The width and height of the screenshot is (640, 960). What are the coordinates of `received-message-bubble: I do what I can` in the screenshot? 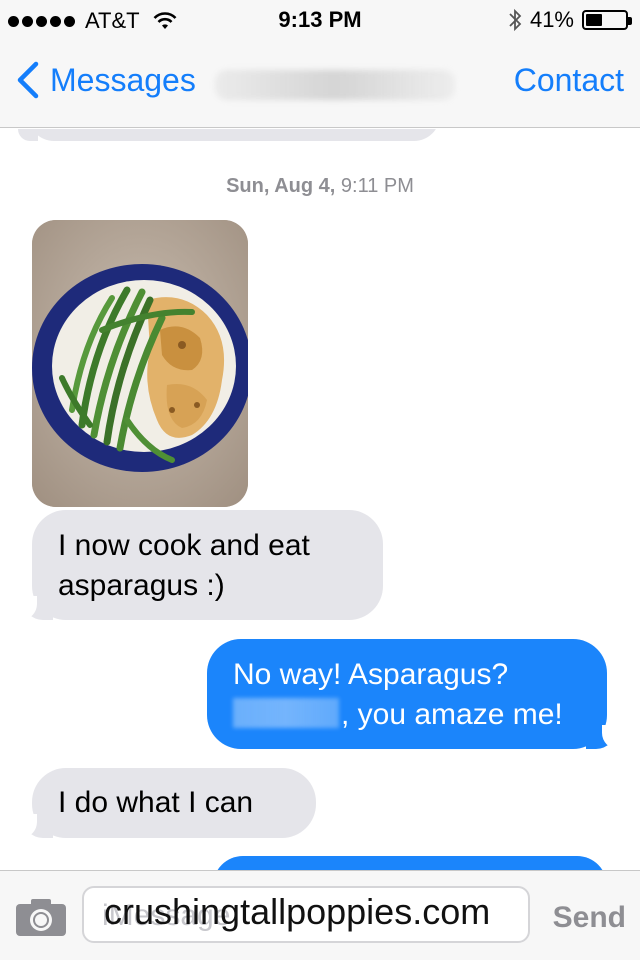 It's located at (166, 803).